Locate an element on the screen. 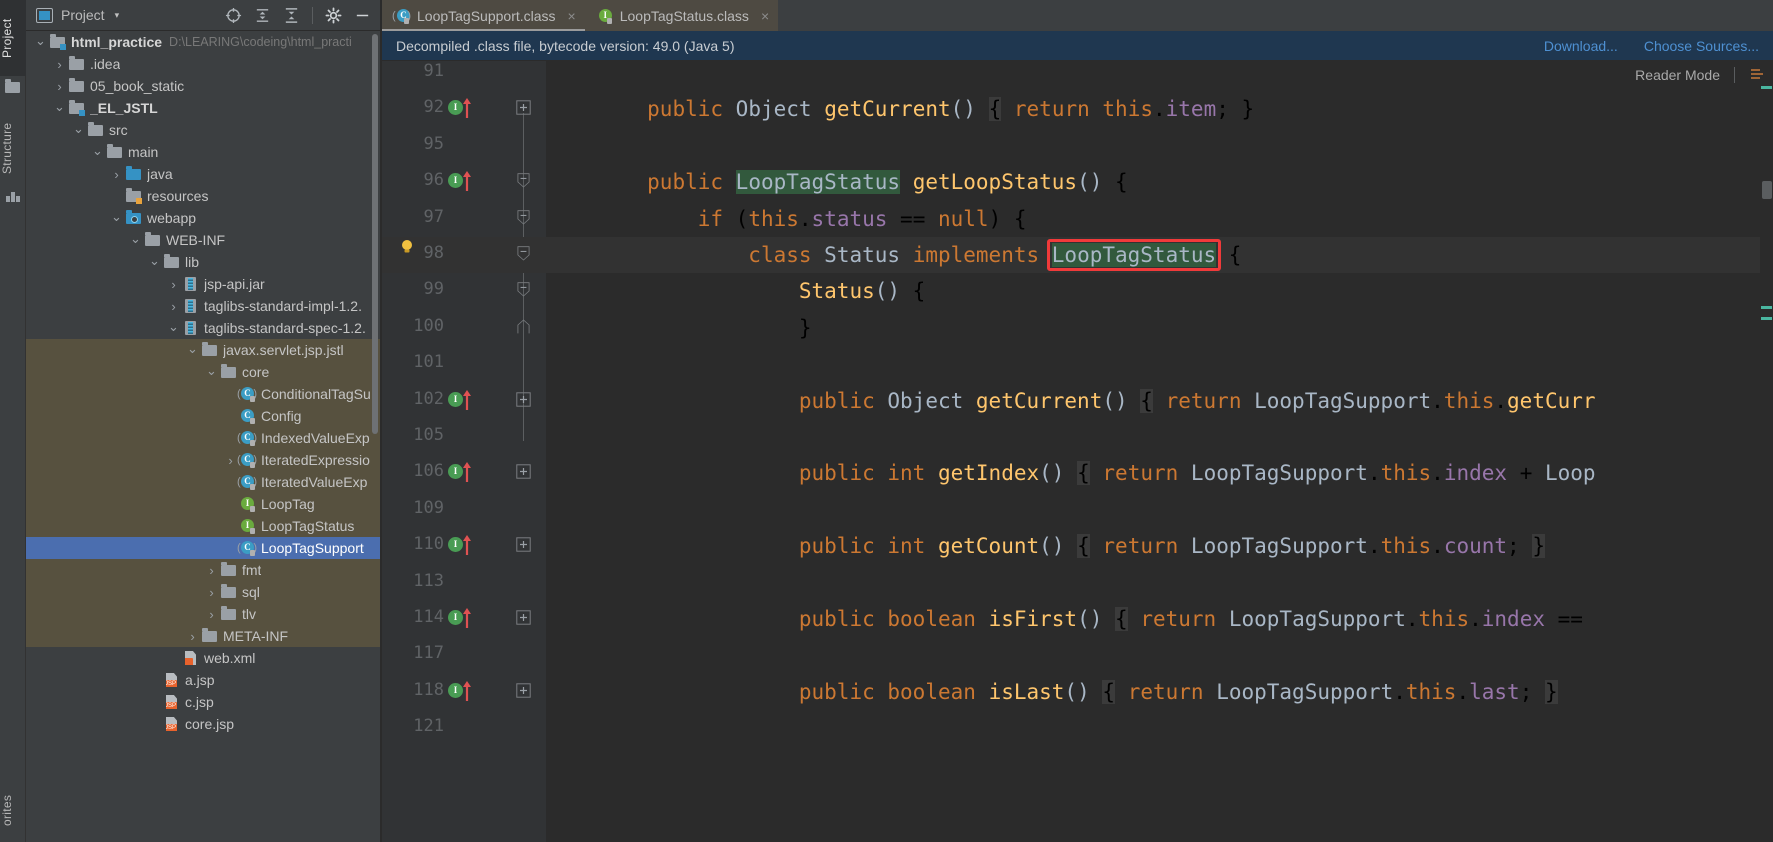 This screenshot has width=1773, height=842. fold-region-end-icon is located at coordinates (523, 326).